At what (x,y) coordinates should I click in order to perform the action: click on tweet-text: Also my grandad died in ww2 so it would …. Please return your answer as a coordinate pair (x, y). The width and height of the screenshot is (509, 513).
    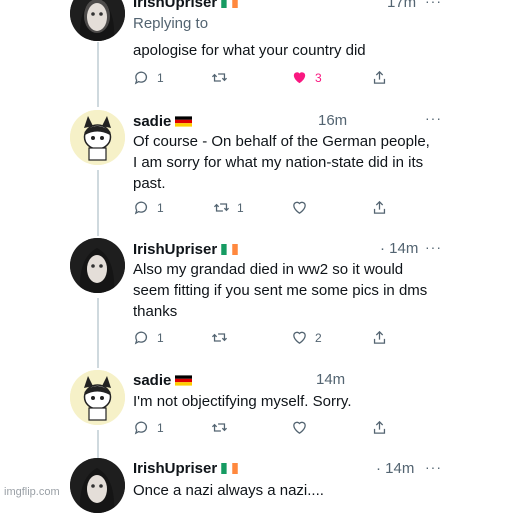
    Looking at the image, I should click on (280, 290).